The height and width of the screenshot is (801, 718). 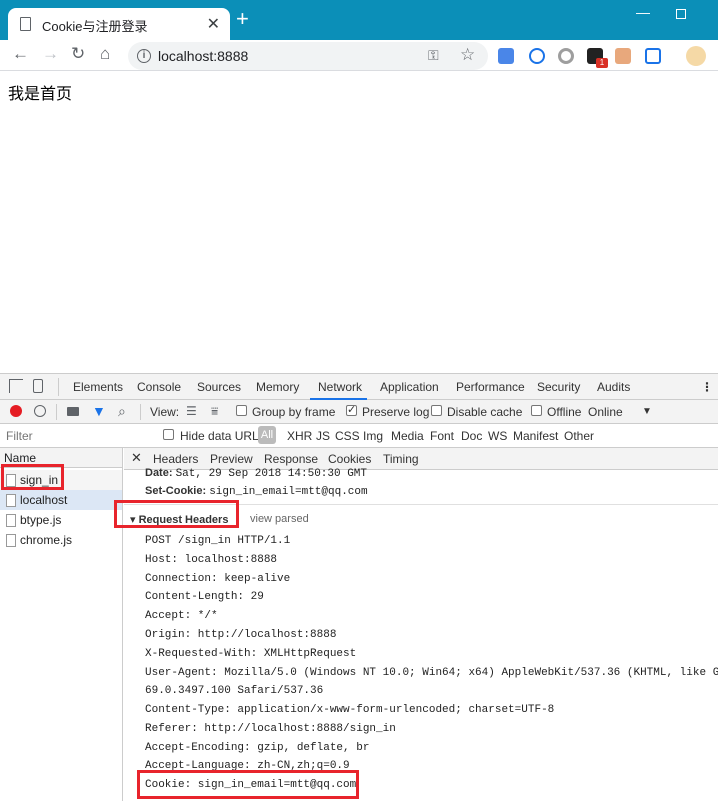 I want to click on tab-console: Console, so click(x=159, y=387).